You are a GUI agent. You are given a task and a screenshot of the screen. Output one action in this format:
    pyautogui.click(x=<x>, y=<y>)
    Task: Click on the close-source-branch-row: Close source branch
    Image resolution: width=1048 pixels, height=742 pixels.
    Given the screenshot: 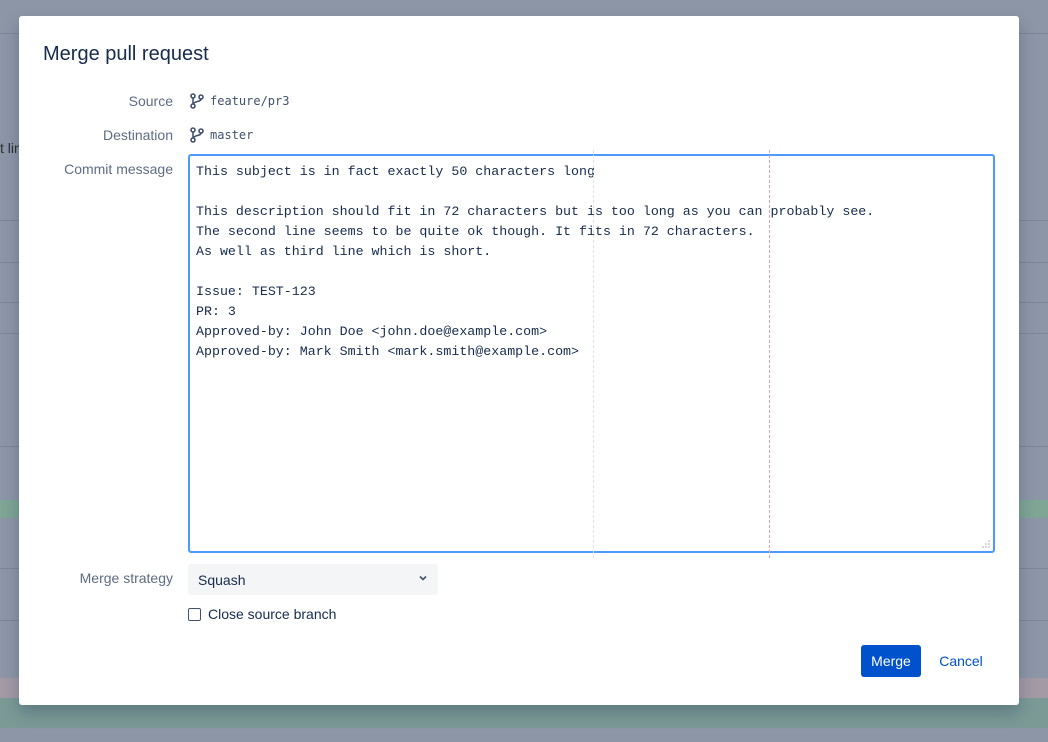 What is the action you would take?
    pyautogui.click(x=262, y=614)
    